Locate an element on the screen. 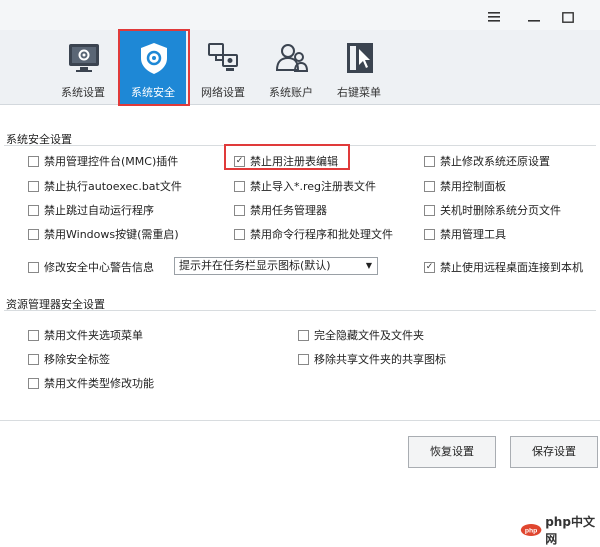 This screenshot has height=547, width=600. footer-divider is located at coordinates (300, 420).